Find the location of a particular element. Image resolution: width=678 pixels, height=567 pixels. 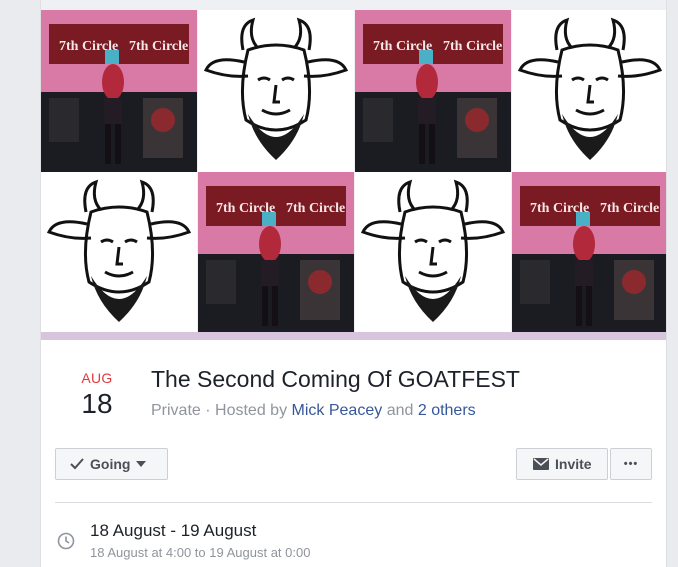

other-hosts-link: 2 others is located at coordinates (447, 410).